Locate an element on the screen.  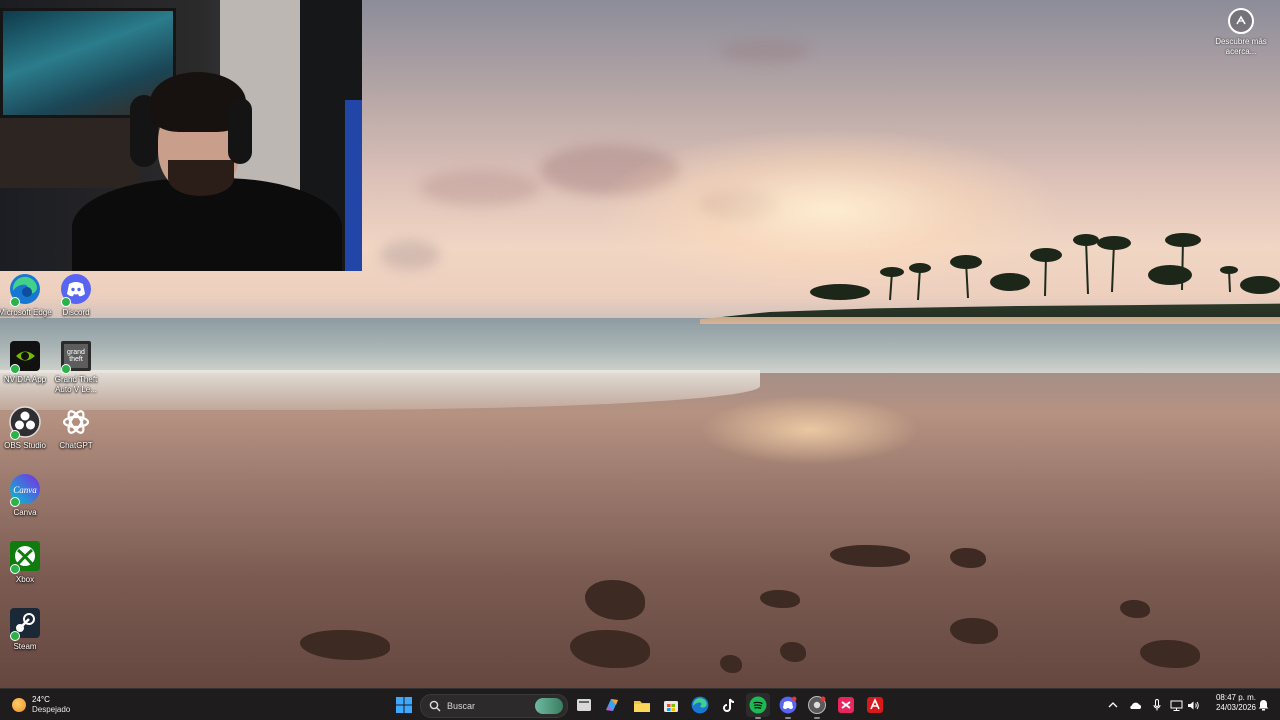
taskbar-clock: 08:47 p. m. 24/03/2026 is located at coordinates (1228, 703).